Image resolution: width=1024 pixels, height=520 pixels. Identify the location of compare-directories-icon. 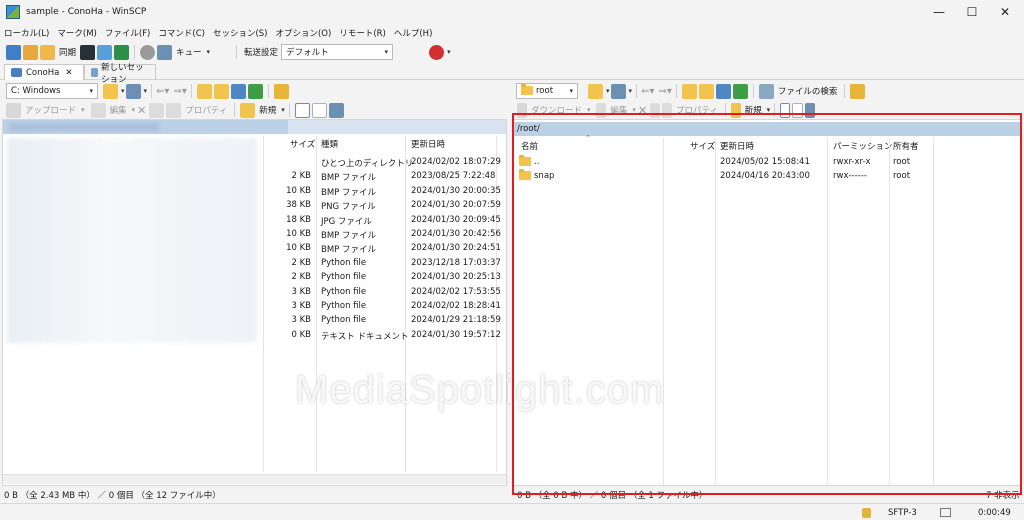
(13, 52).